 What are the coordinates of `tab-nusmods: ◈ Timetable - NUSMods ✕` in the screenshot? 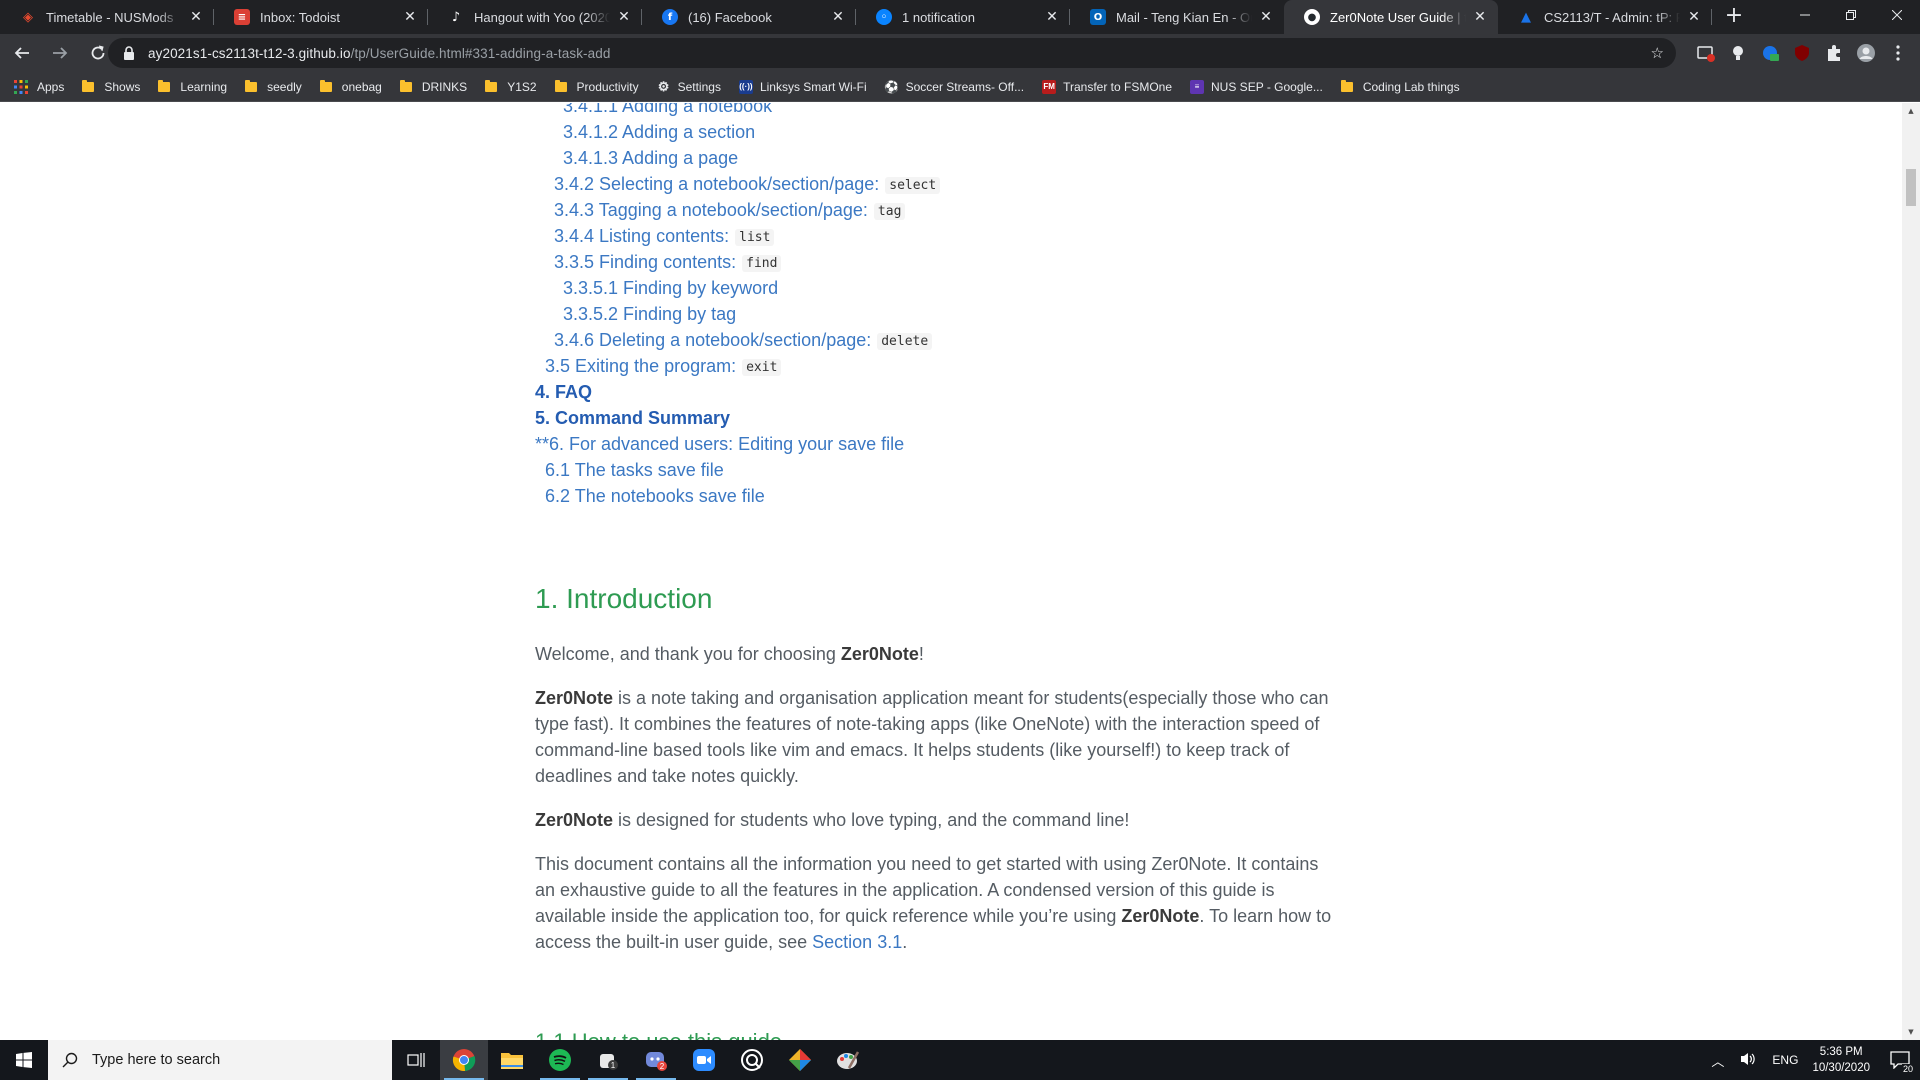 It's located at (107, 17).